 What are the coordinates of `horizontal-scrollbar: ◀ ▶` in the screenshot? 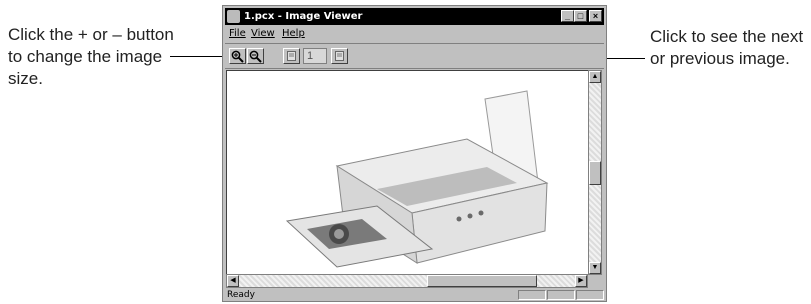 It's located at (407, 281).